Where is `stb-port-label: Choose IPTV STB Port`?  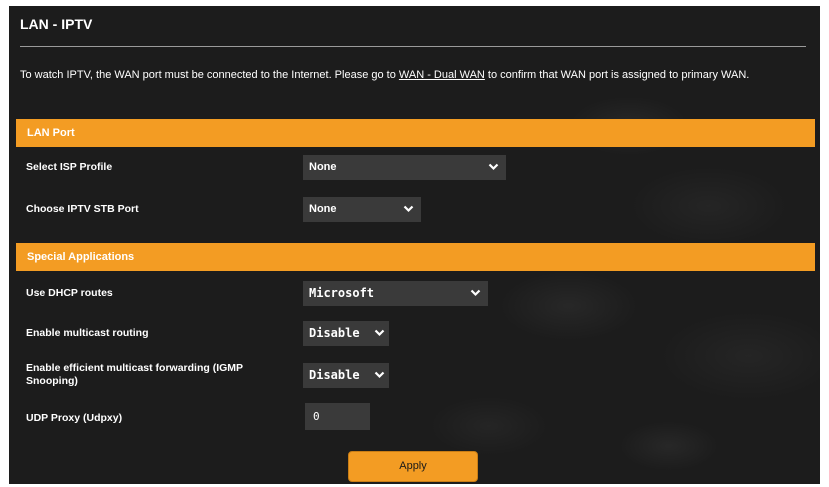 stb-port-label: Choose IPTV STB Port is located at coordinates (82, 209).